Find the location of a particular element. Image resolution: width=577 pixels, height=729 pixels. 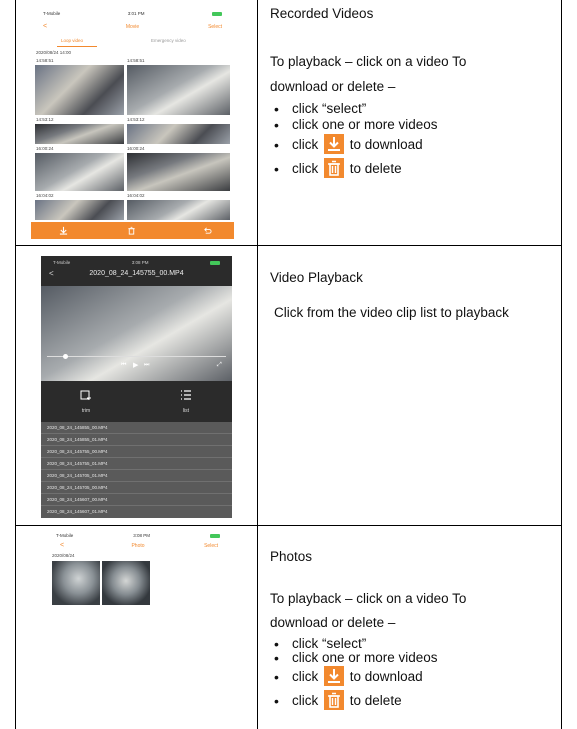

skip-forward-icon: ⏭ is located at coordinates (146, 365).